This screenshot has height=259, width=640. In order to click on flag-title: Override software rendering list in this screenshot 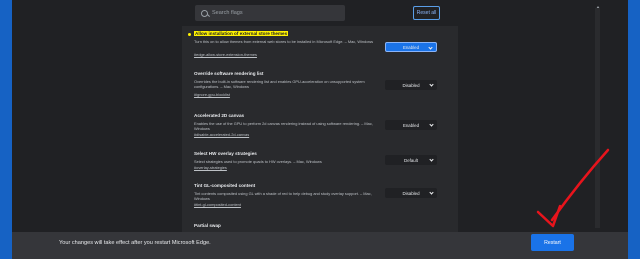, I will do `click(229, 73)`.